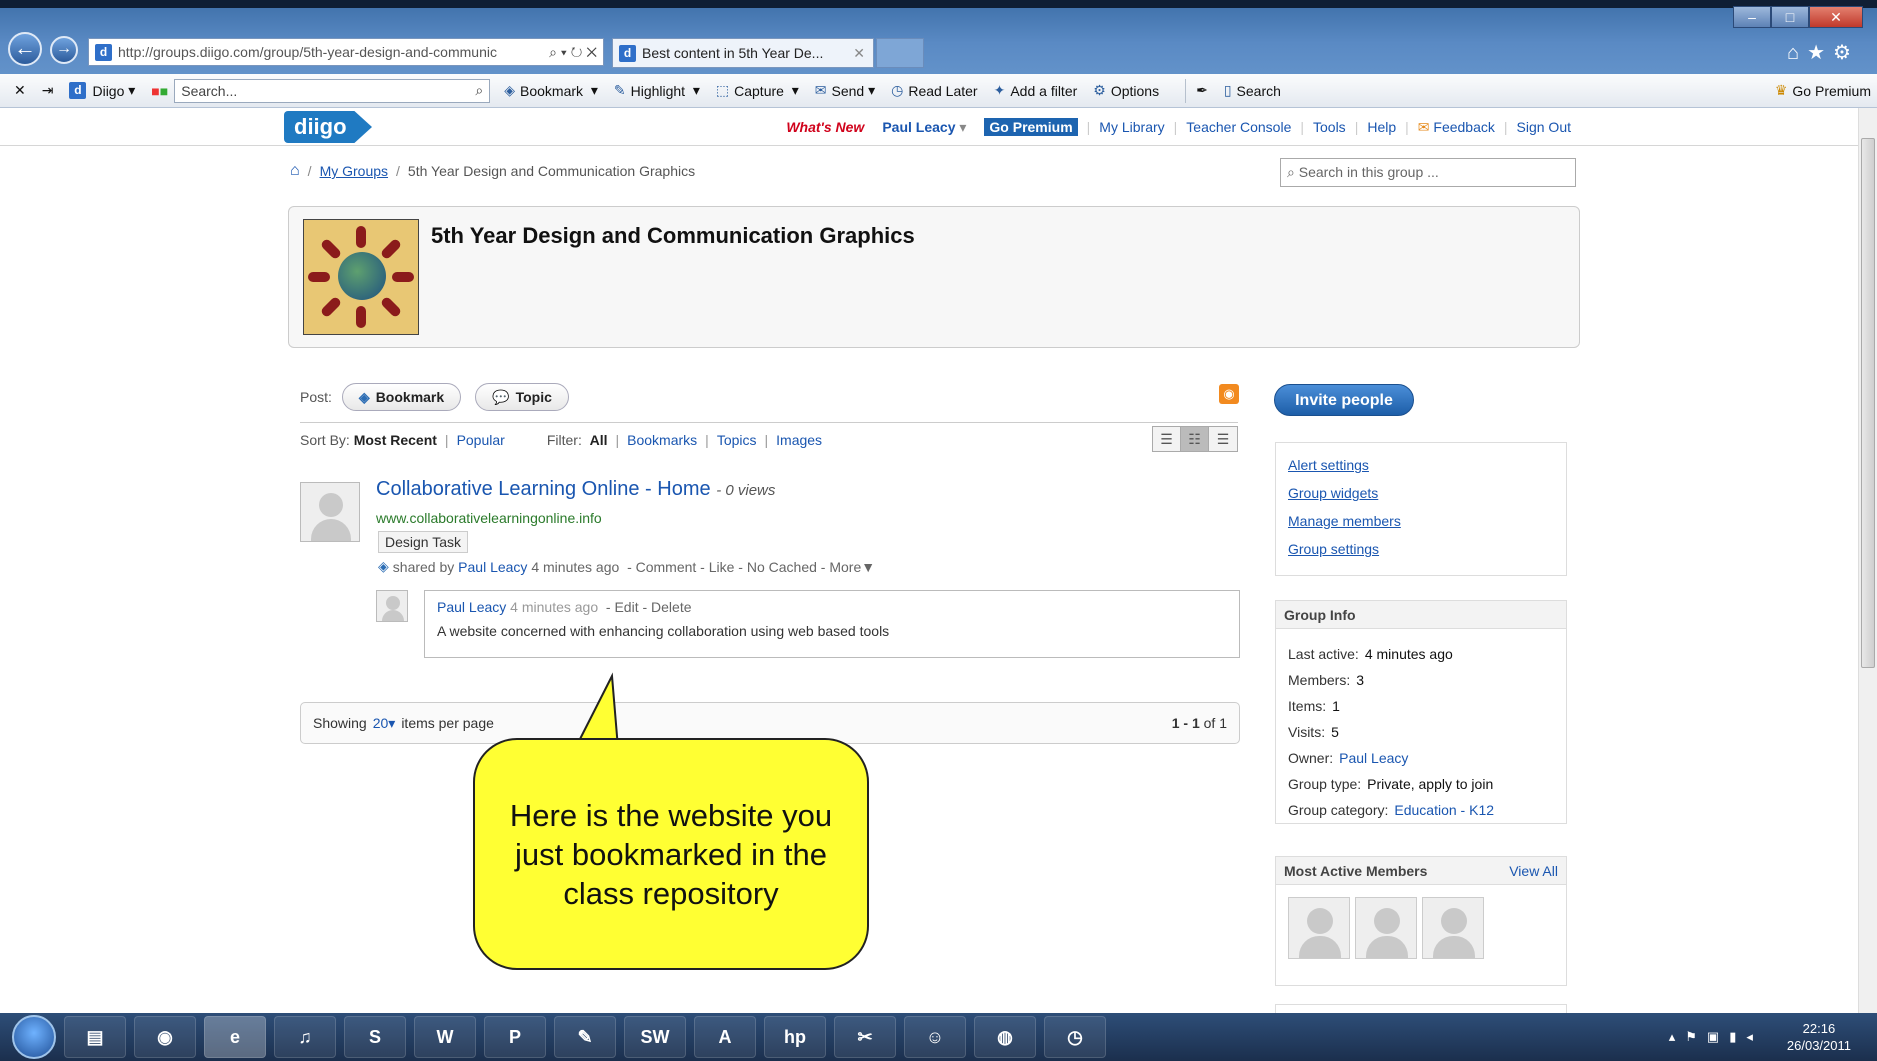 The image size is (1877, 1061). What do you see at coordinates (859, 53) in the screenshot?
I see `tab-close-icon: ✕` at bounding box center [859, 53].